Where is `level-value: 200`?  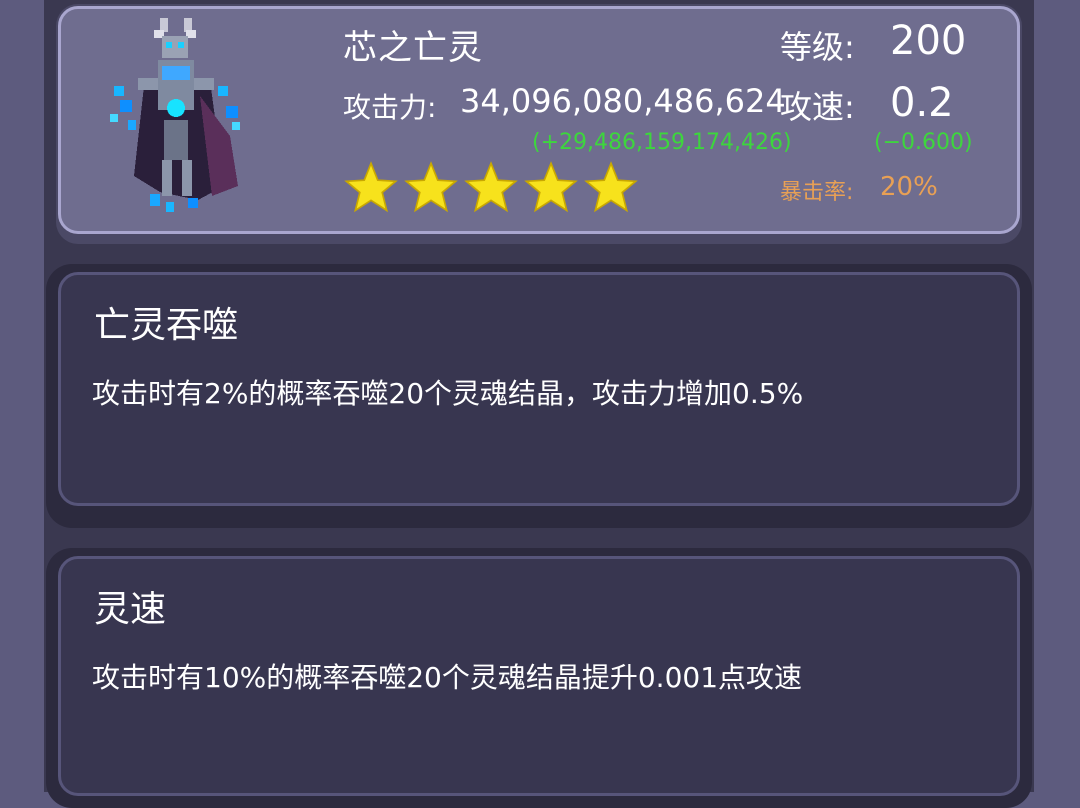
level-value: 200 is located at coordinates (928, 41).